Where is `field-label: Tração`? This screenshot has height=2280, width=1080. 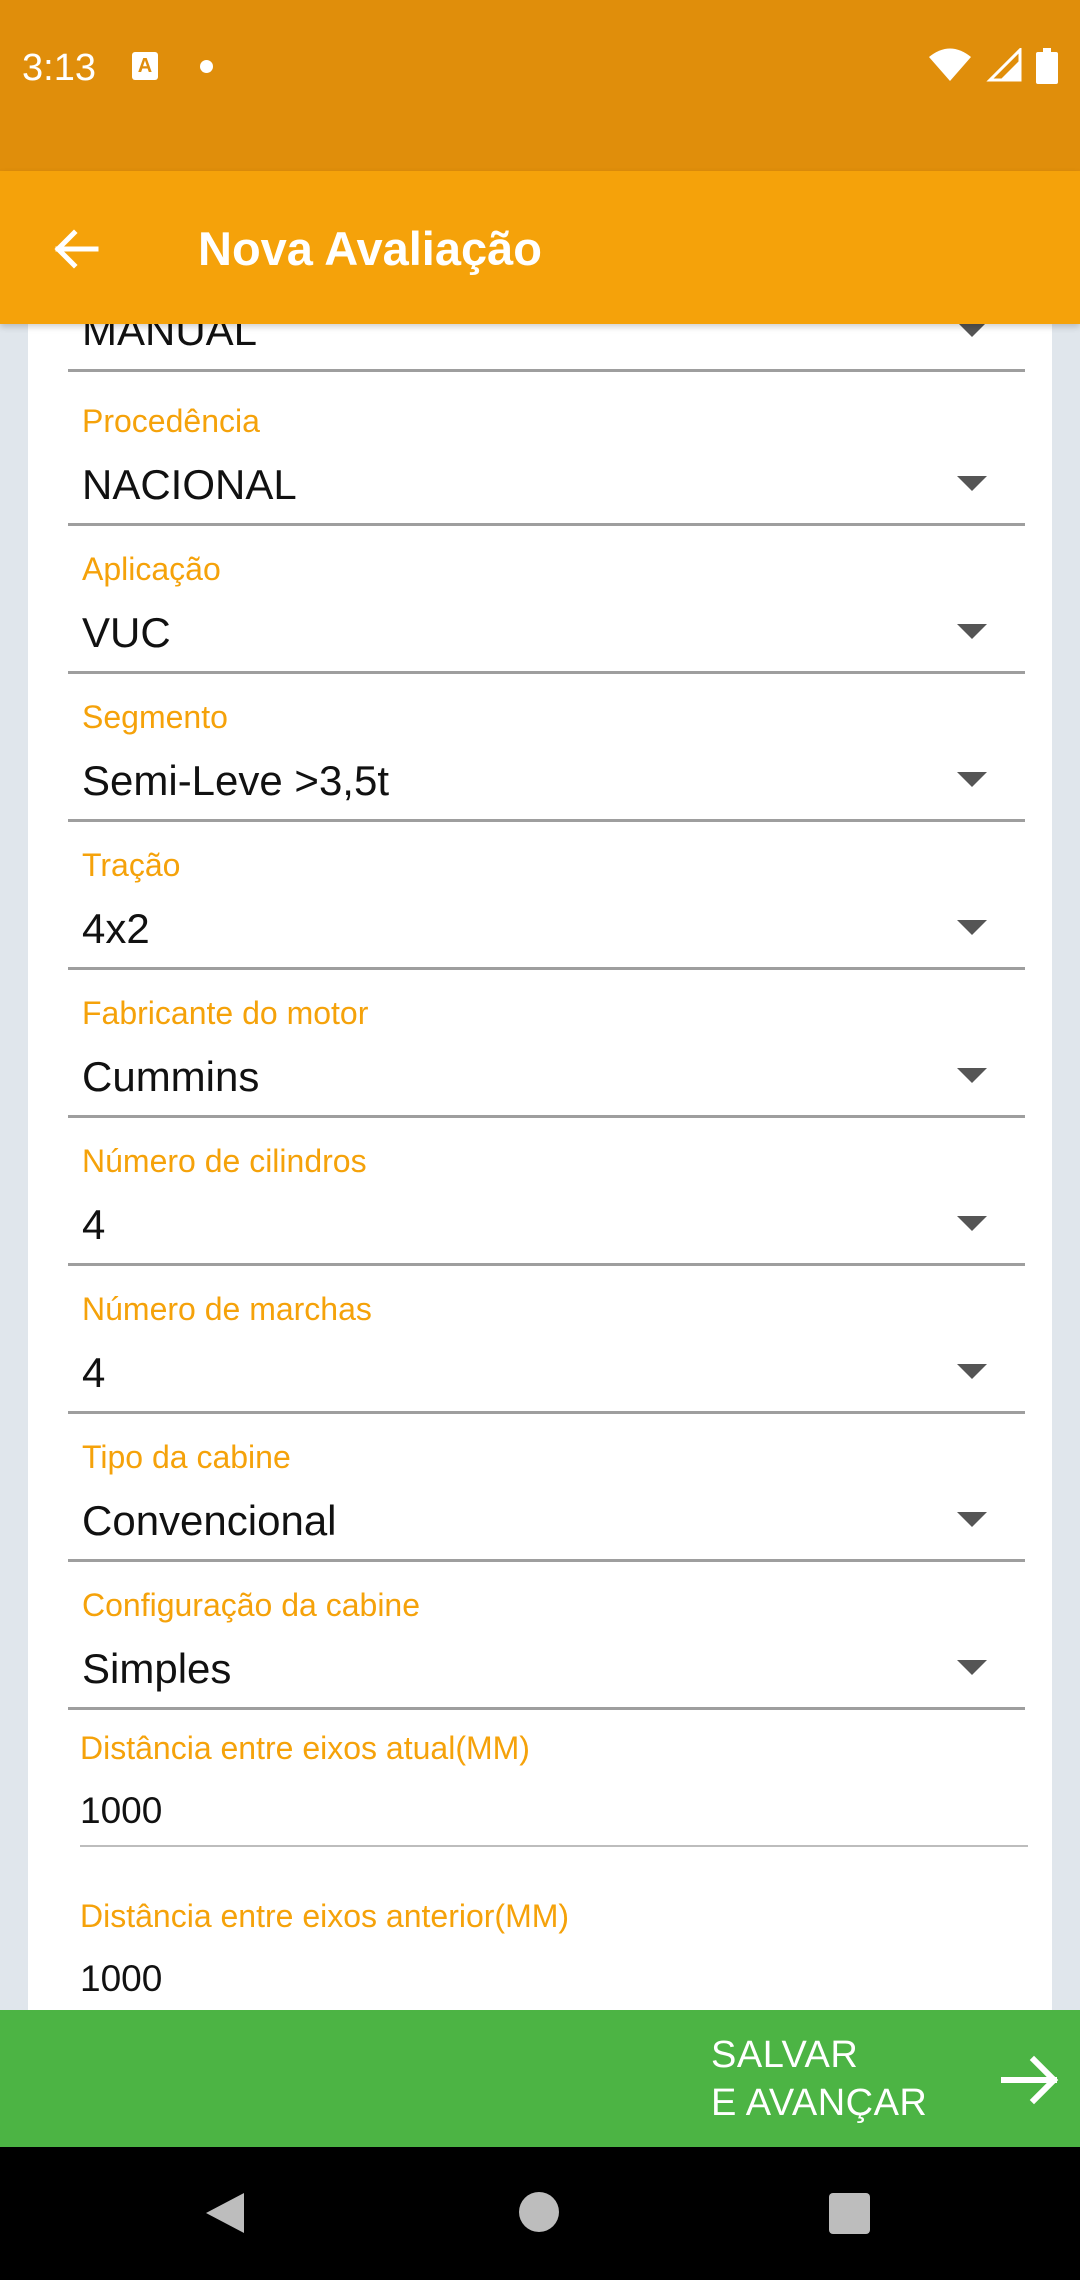
field-label: Tração is located at coordinates (131, 865).